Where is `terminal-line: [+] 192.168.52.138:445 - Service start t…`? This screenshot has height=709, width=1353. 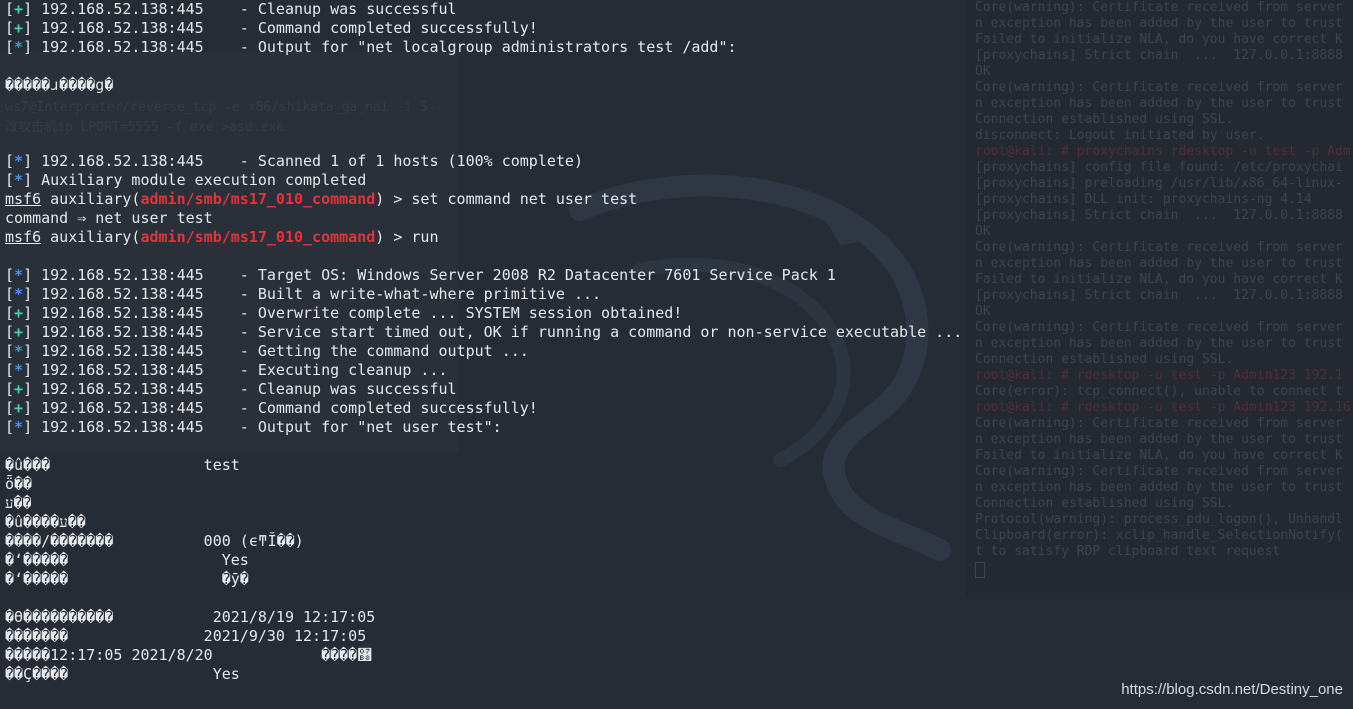 terminal-line: [+] 192.168.52.138:445 - Service start t… is located at coordinates (483, 332).